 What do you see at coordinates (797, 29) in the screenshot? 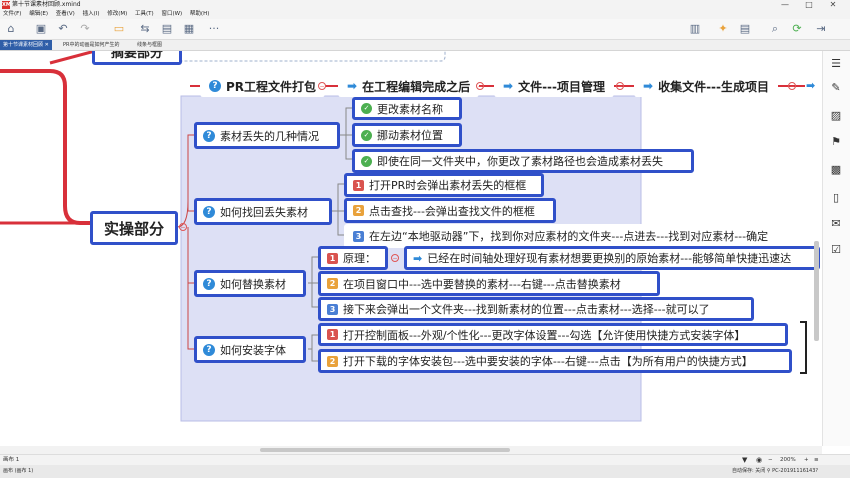
I see `share-icon: ⟳` at bounding box center [797, 29].